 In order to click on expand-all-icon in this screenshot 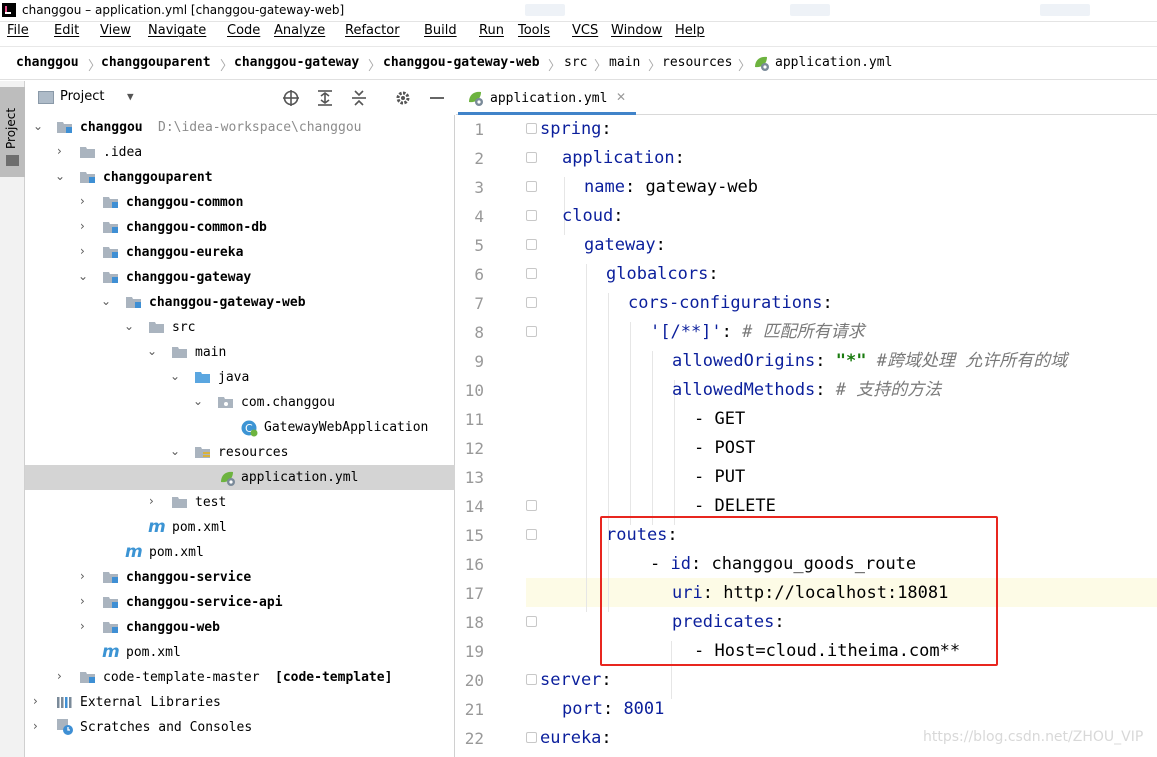, I will do `click(325, 98)`.